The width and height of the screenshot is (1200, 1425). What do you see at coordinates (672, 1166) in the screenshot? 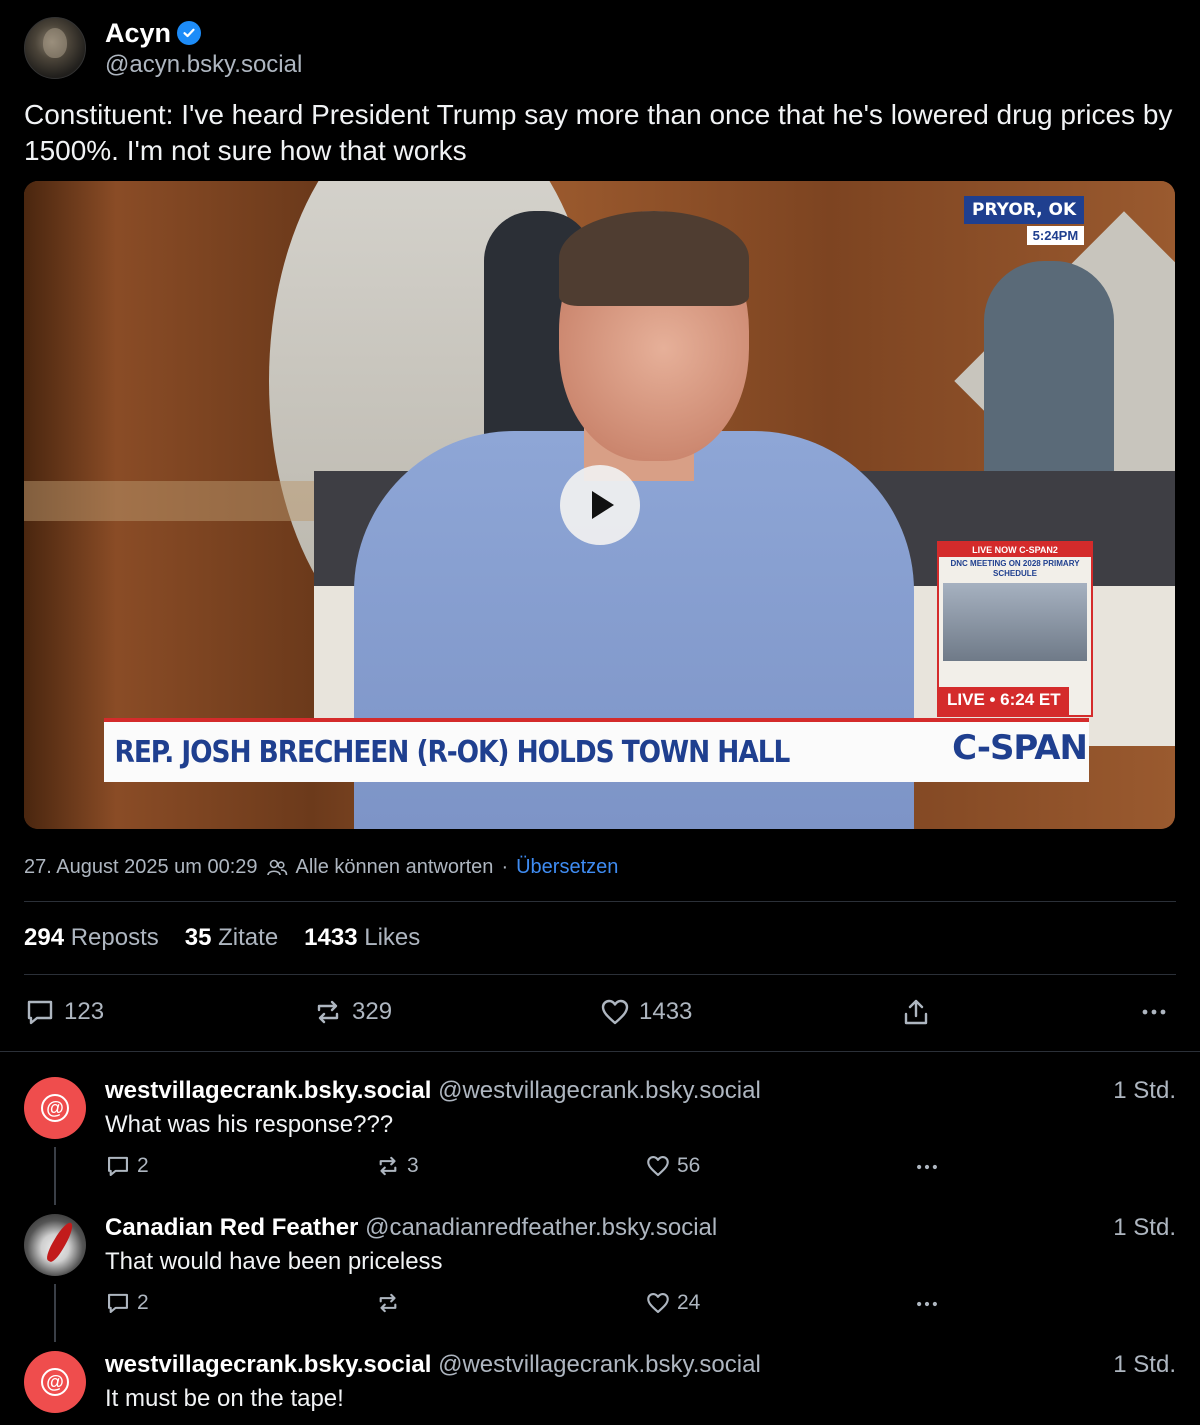
I see `like-button: 56` at bounding box center [672, 1166].